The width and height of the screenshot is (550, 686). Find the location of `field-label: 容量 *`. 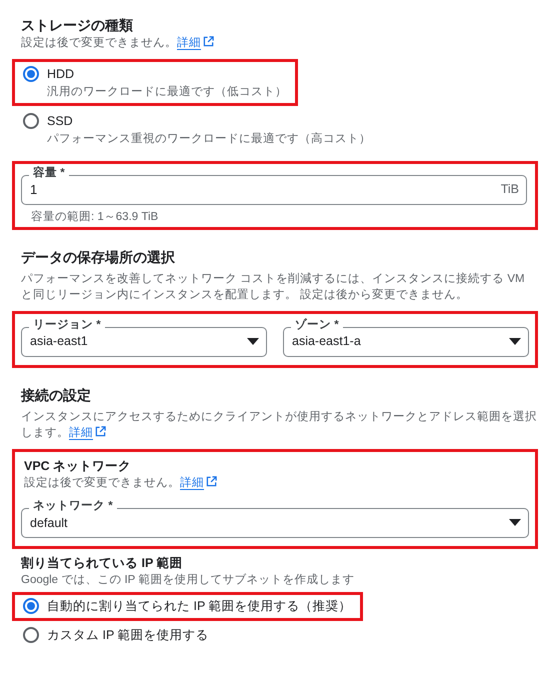

field-label: 容量 * is located at coordinates (49, 173).